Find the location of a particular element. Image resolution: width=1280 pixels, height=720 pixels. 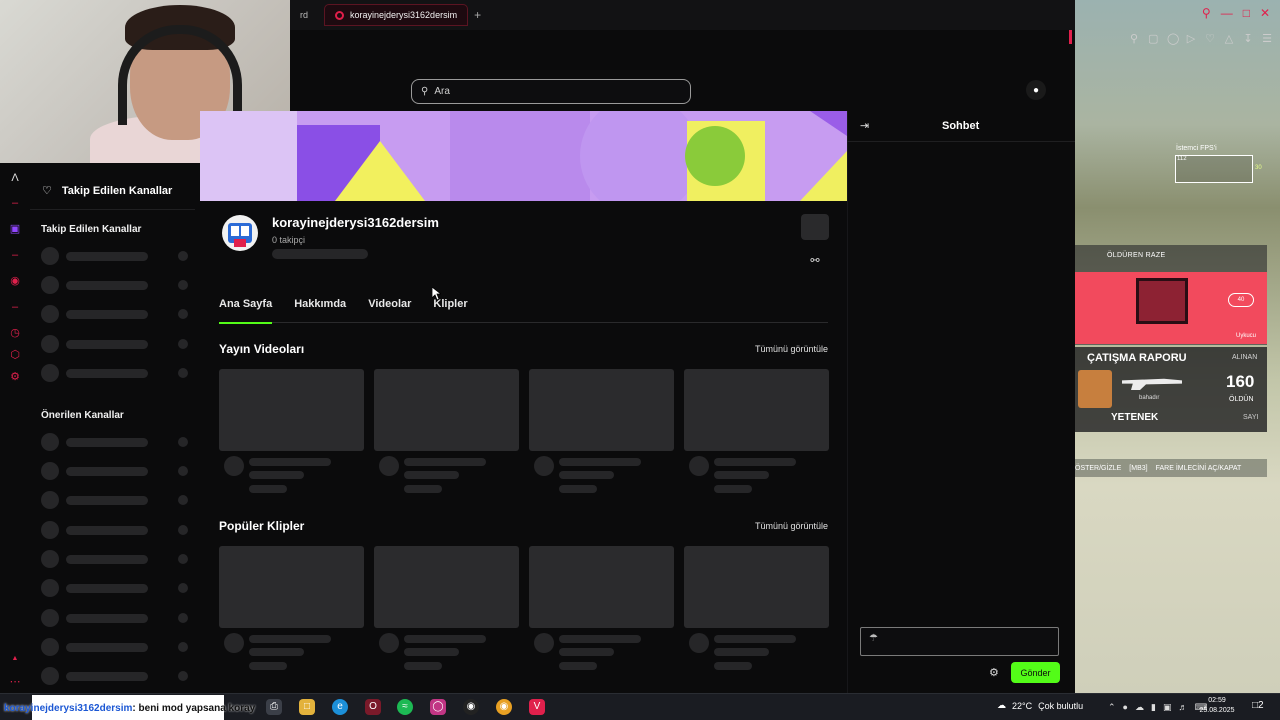

chat-panel is located at coordinates (961, 402).